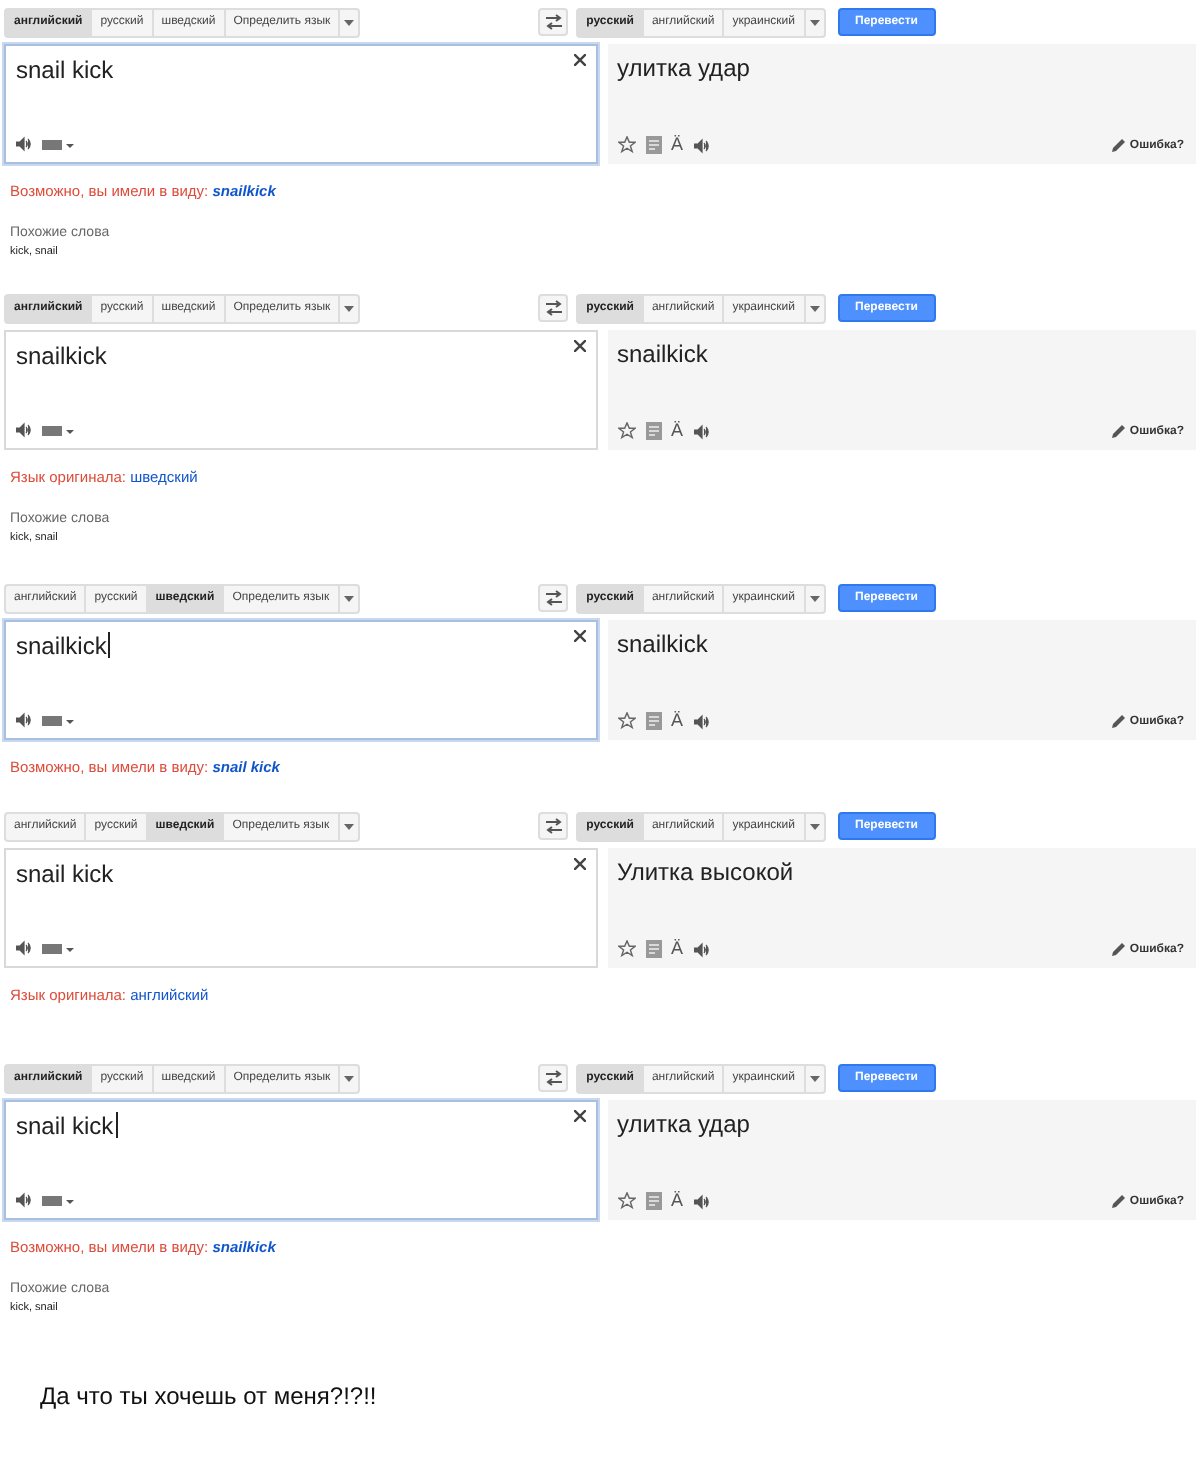 The width and height of the screenshot is (1200, 1460). Describe the element at coordinates (208, 1396) in the screenshot. I see `caption-text: Да что ты хочешь от меня?!?!!` at that location.